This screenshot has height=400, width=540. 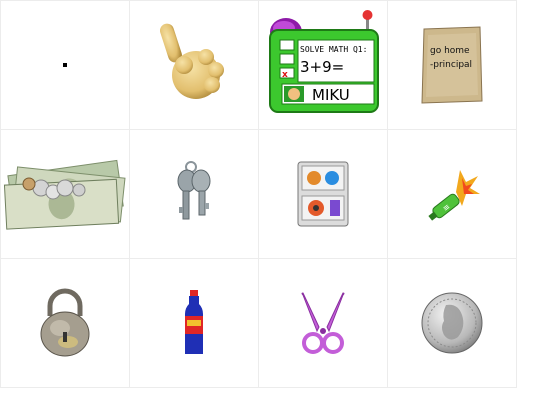 I want to click on quarter-coin-icon, so click(x=452, y=323).